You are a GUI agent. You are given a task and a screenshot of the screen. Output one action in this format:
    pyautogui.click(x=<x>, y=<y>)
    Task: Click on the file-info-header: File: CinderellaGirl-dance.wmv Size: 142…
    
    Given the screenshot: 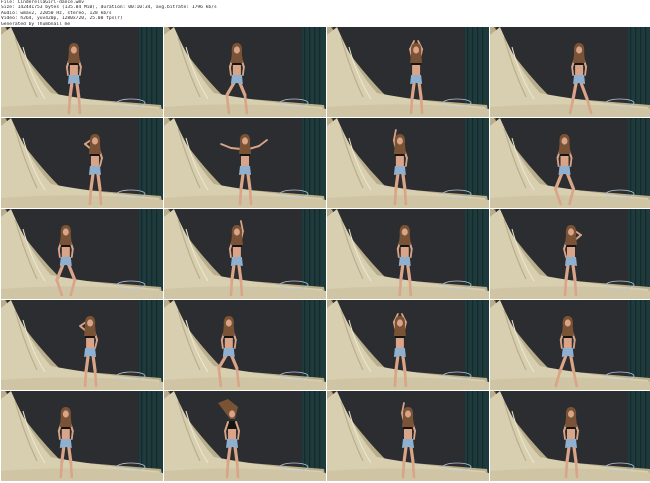 What is the action you would take?
    pyautogui.click(x=321, y=13)
    